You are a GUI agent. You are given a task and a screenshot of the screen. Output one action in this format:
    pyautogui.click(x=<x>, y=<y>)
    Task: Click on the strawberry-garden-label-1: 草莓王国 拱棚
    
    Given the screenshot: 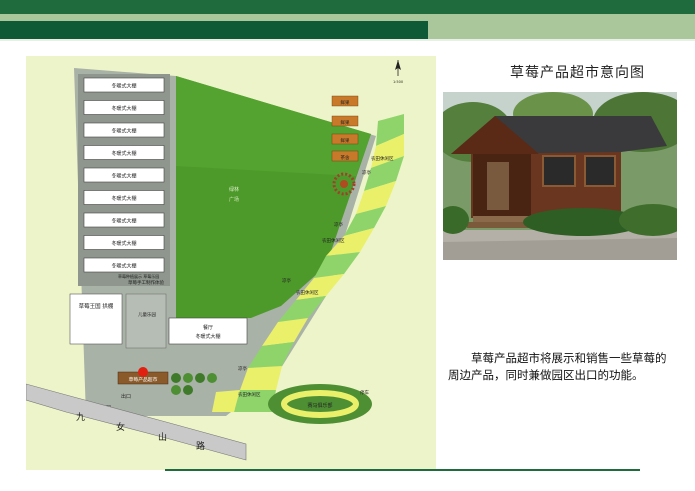 What is the action you would take?
    pyautogui.click(x=96, y=306)
    